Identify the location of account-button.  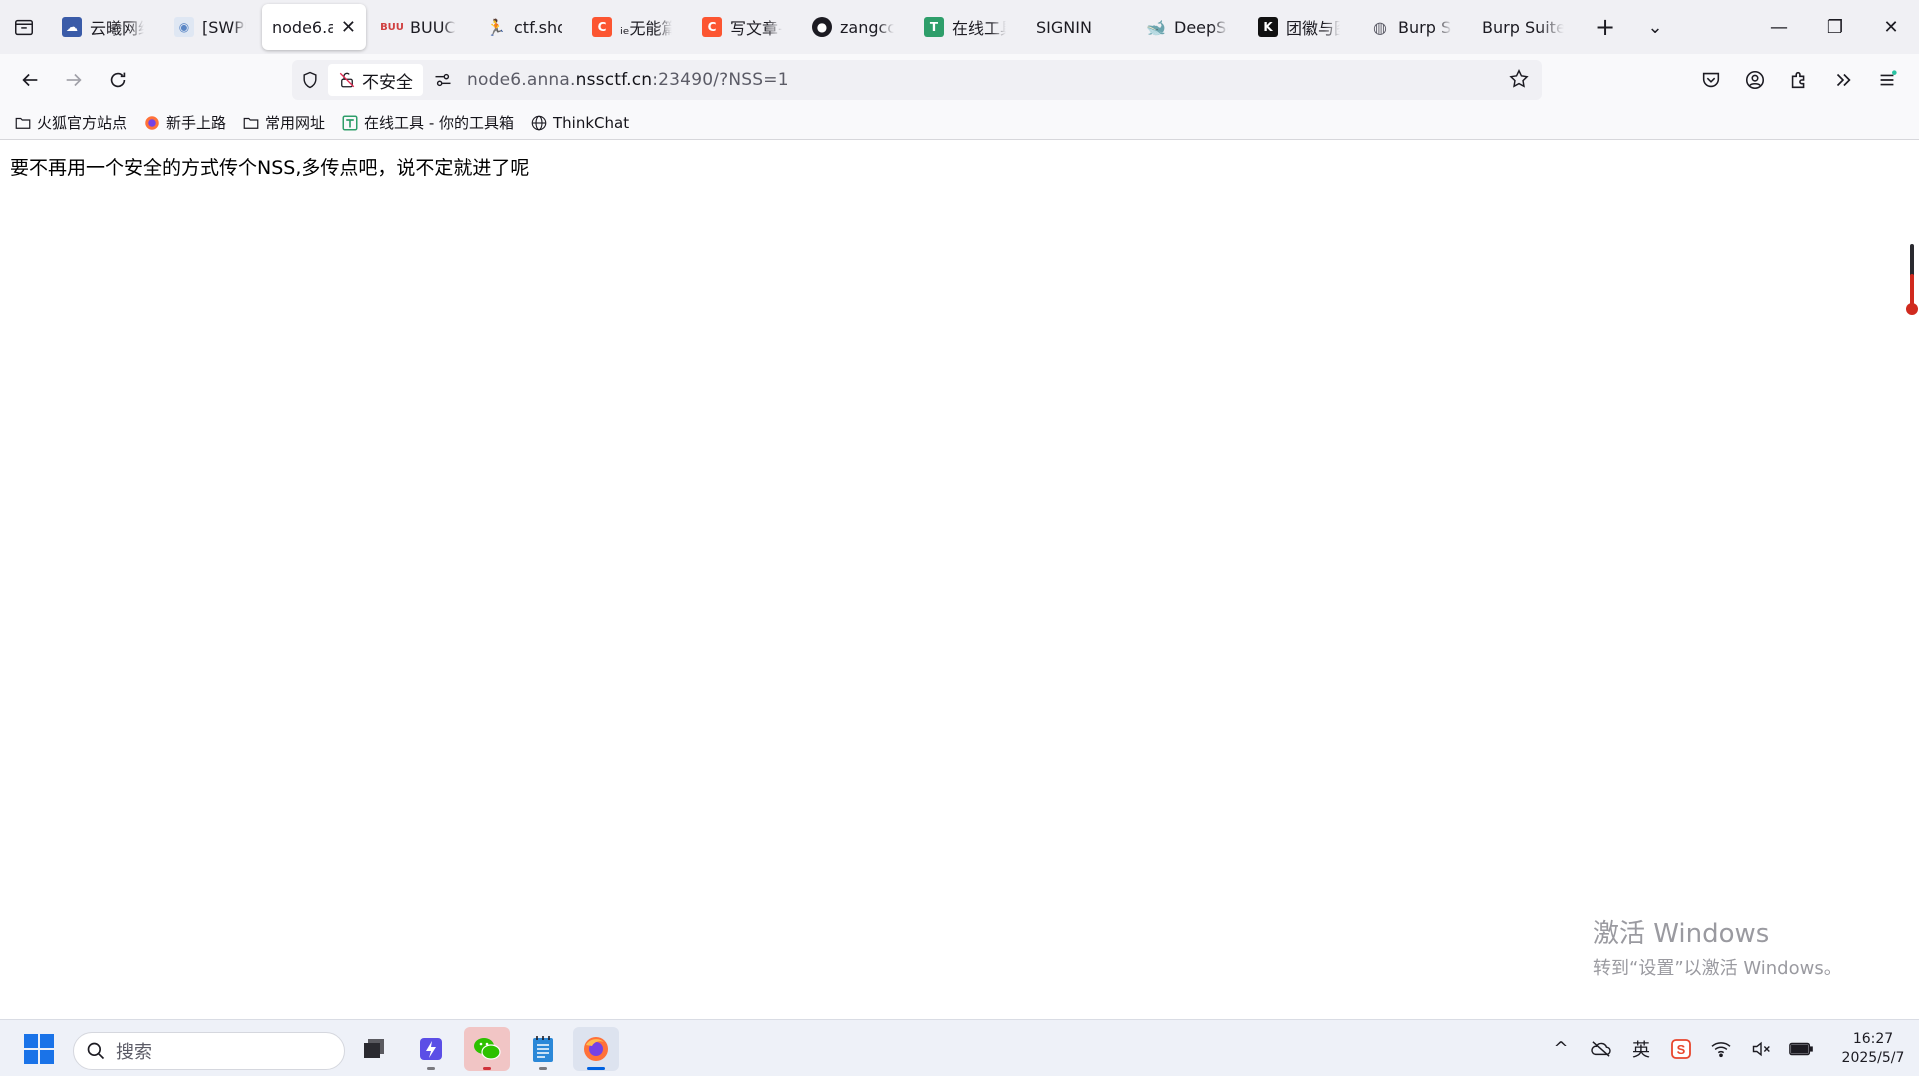
(1755, 80).